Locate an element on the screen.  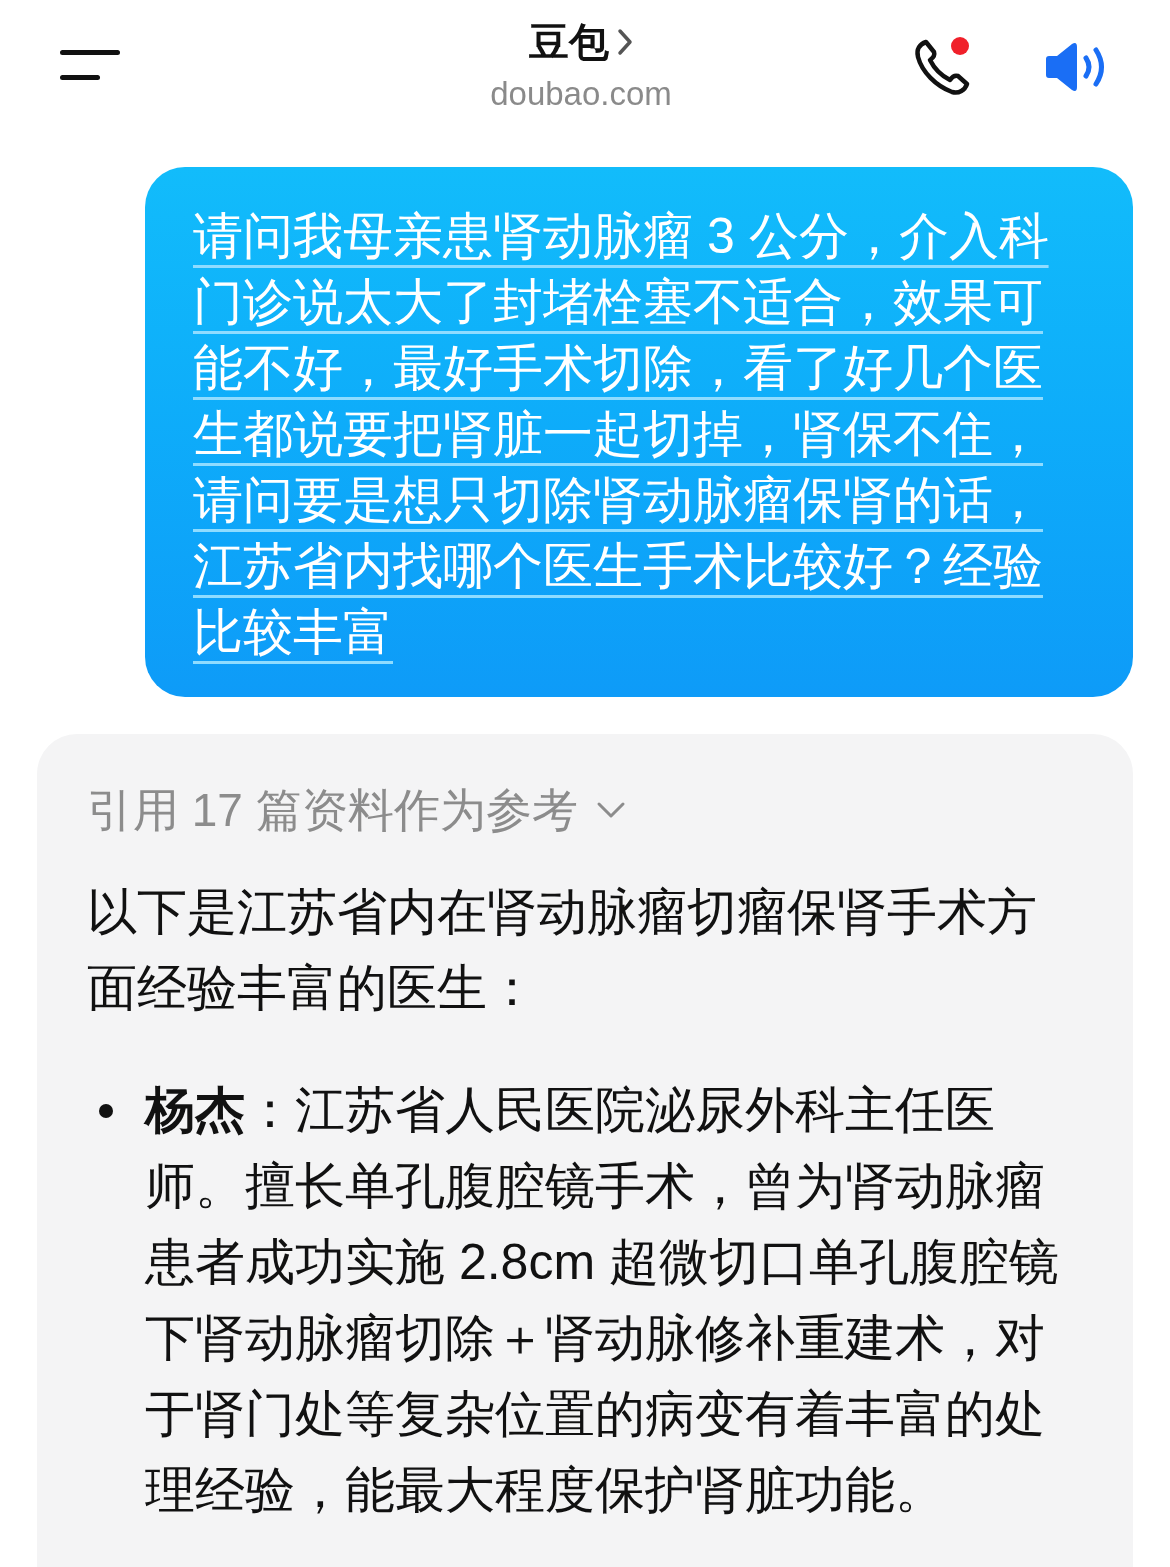
chevron-right-icon is located at coordinates (625, 42).